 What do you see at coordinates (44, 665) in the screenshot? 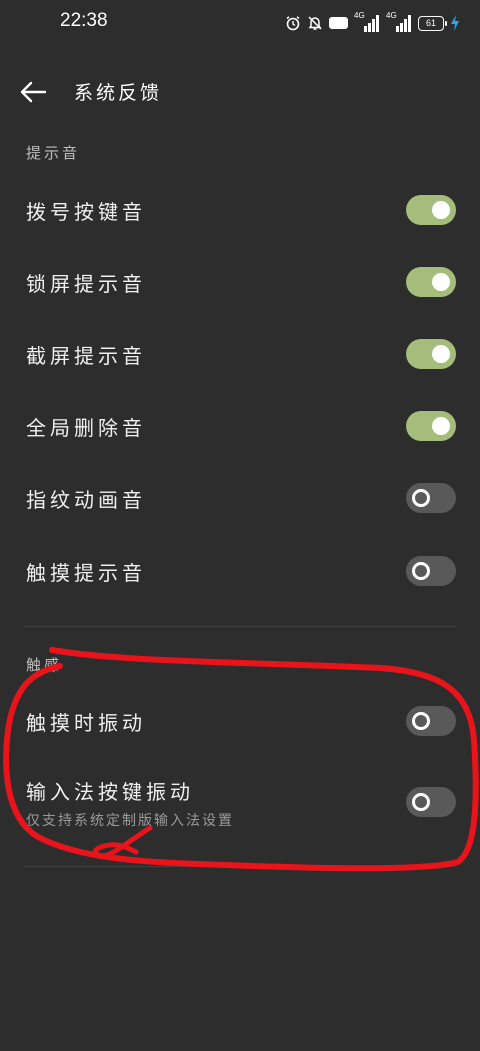
I see `section-label-haptic: 触感` at bounding box center [44, 665].